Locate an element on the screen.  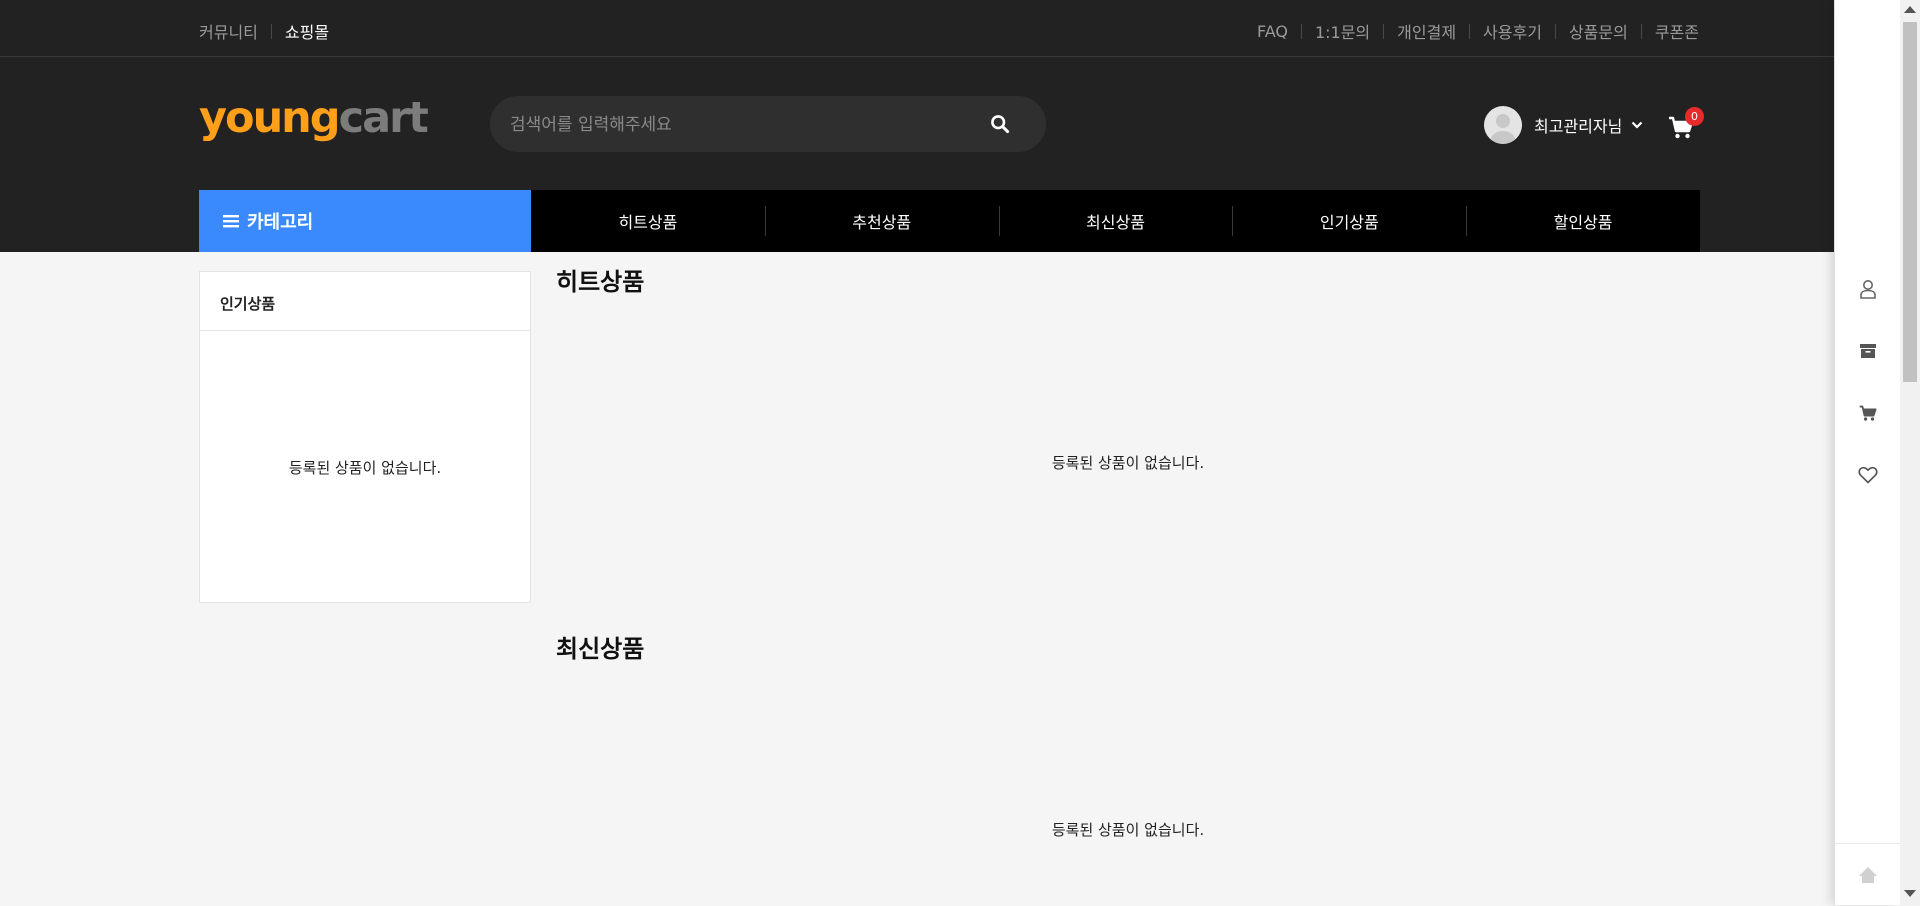
nav-item-popular: 인기상품 is located at coordinates (1349, 221).